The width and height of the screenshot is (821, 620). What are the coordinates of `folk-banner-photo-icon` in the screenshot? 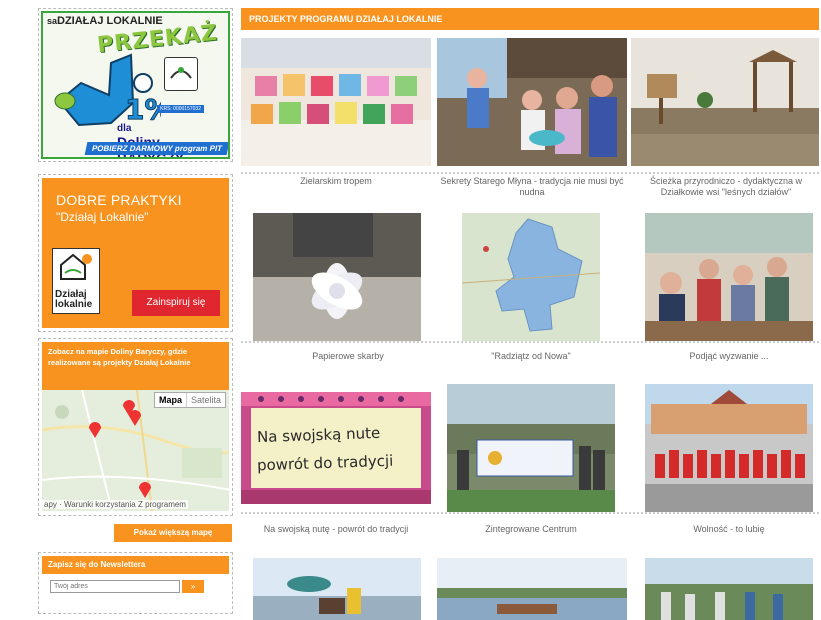 It's located at (336, 448).